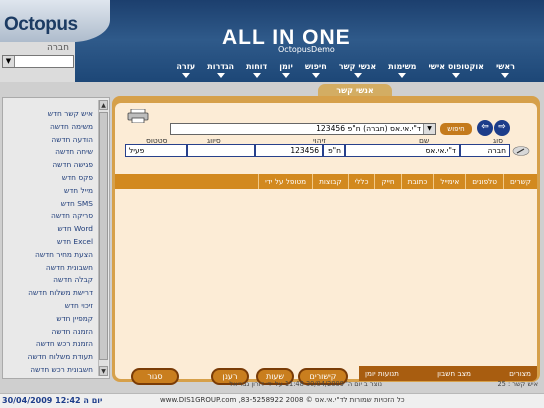 The width and height of the screenshot is (544, 408). Describe the element at coordinates (440, 150) in the screenshot. I see `name-value: ד"י.אי.אס` at that location.